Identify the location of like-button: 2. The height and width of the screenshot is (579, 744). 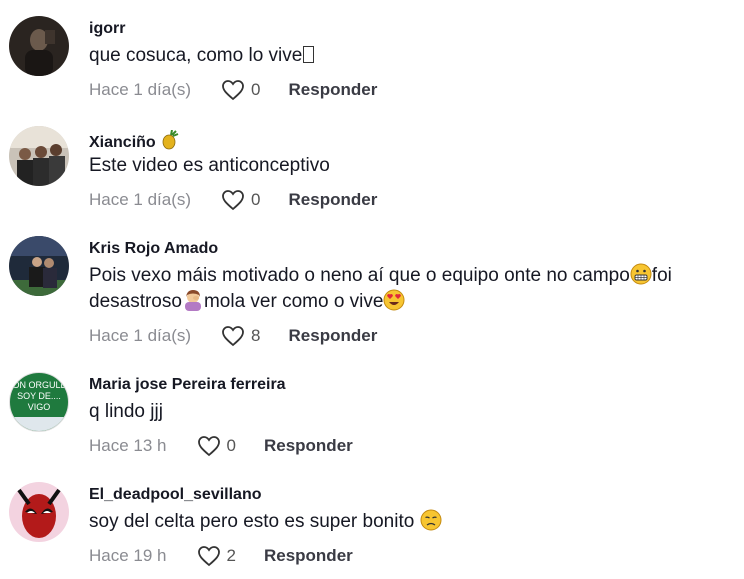
(216, 556).